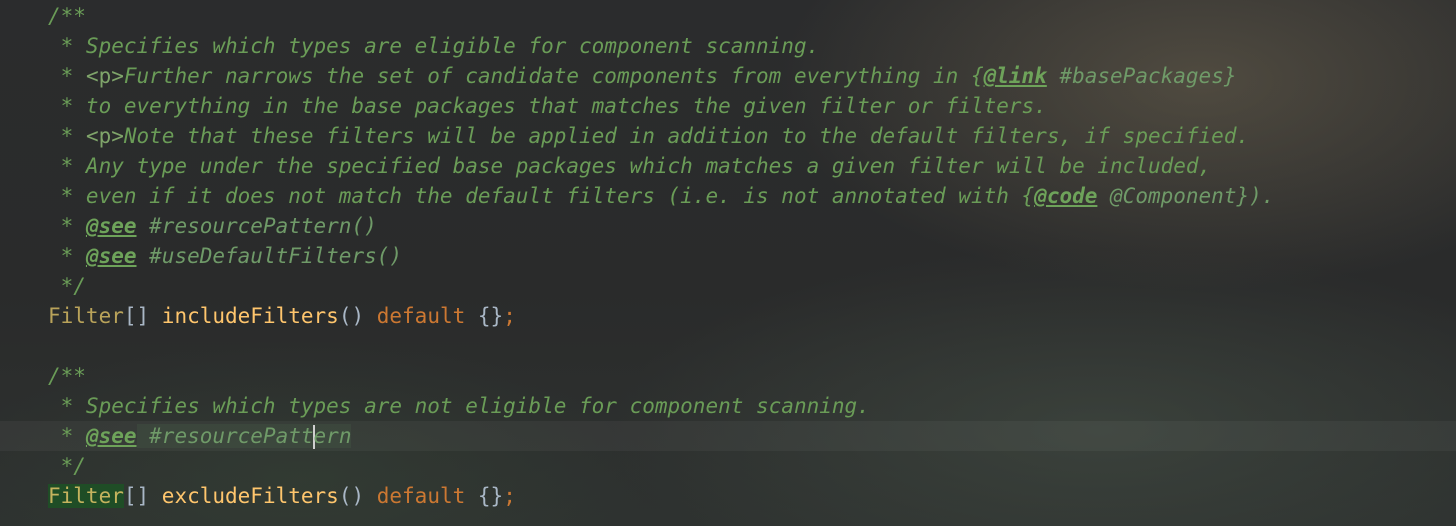  I want to click on javadoc-see-line: * @see #resourcePattern(), so click(212, 226).